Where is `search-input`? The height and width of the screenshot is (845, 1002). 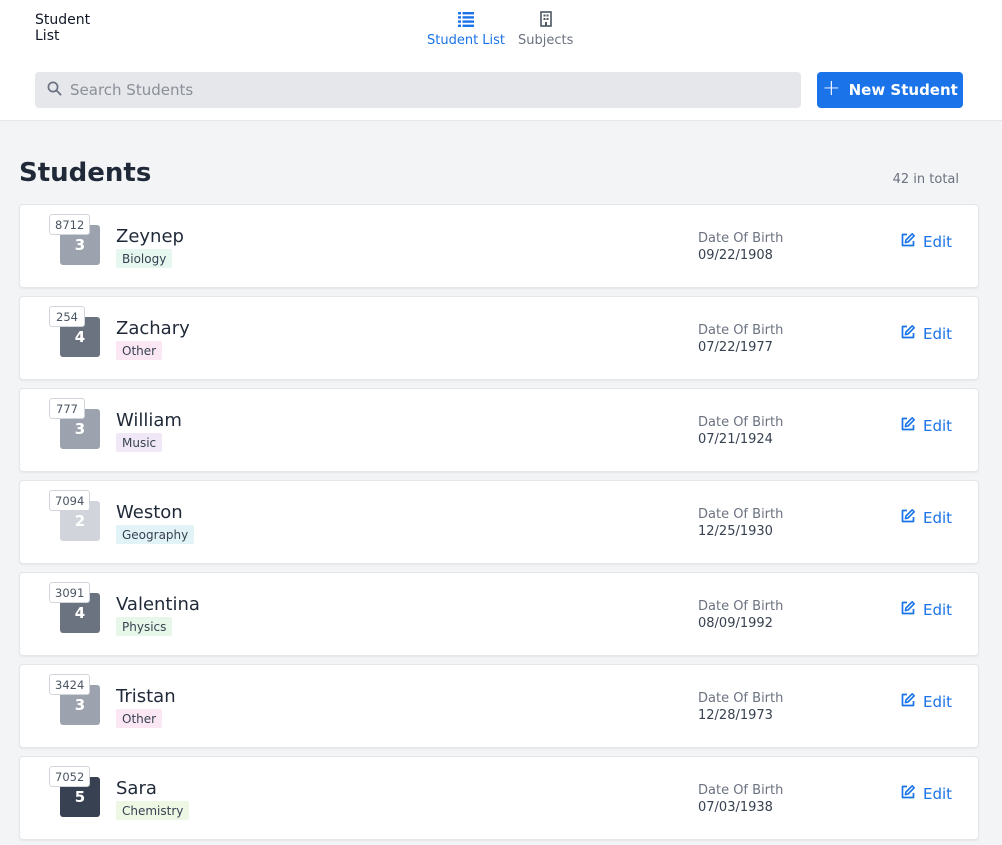
search-input is located at coordinates (420, 90).